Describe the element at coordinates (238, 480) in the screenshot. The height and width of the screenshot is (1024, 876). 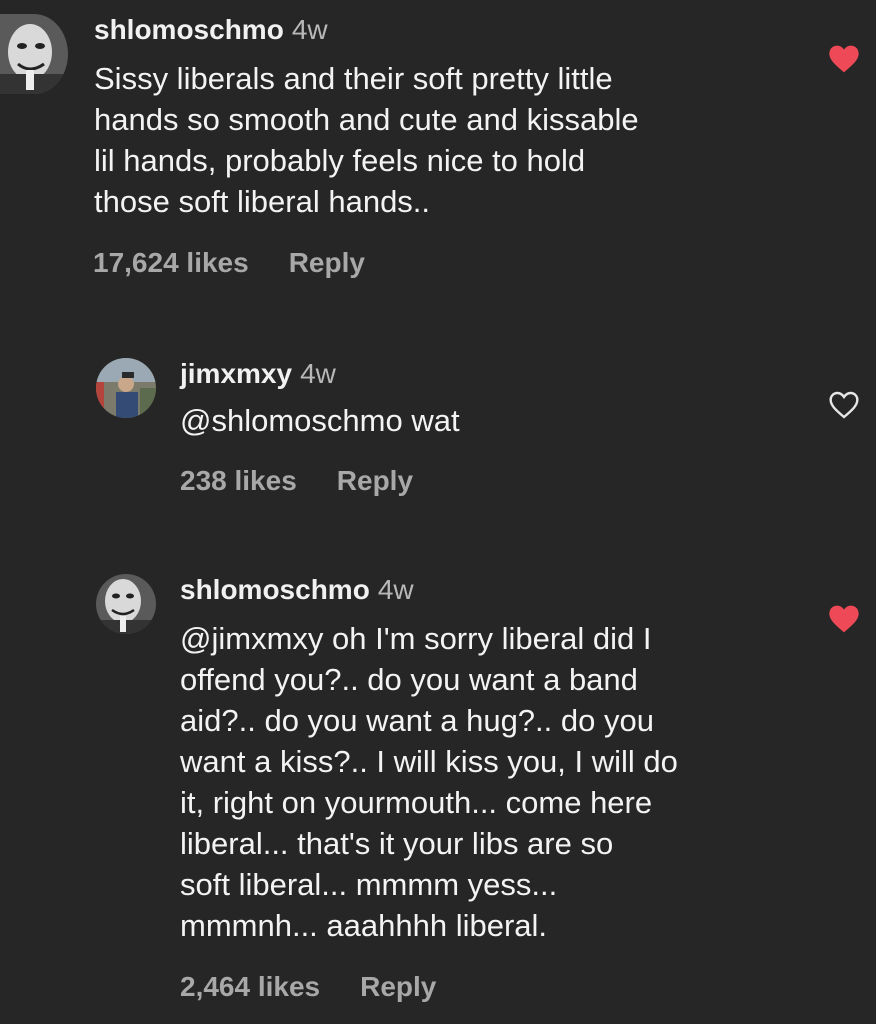
I see `likes-count: 238 likes` at that location.